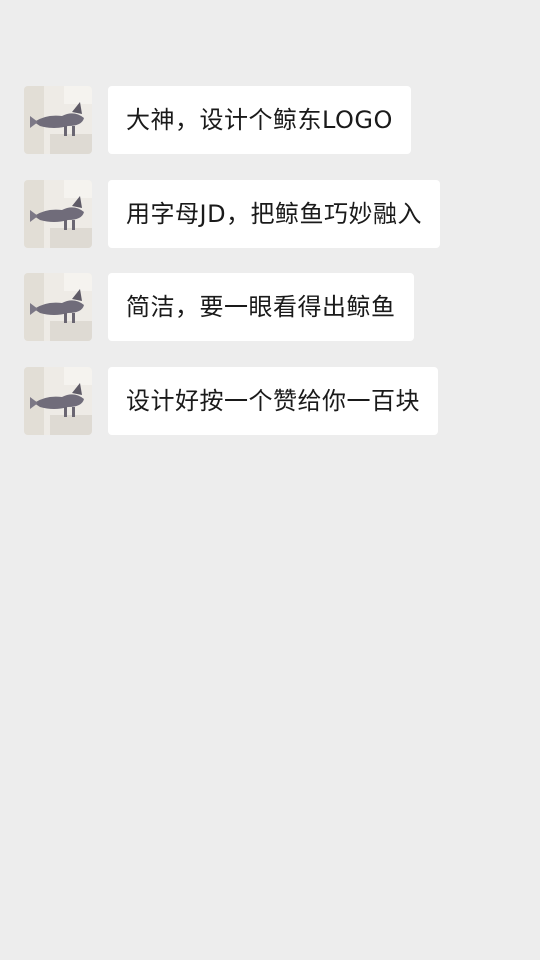 The width and height of the screenshot is (540, 960). What do you see at coordinates (261, 307) in the screenshot?
I see `message-bubble: 简洁，要一眼看得出鲸鱼` at bounding box center [261, 307].